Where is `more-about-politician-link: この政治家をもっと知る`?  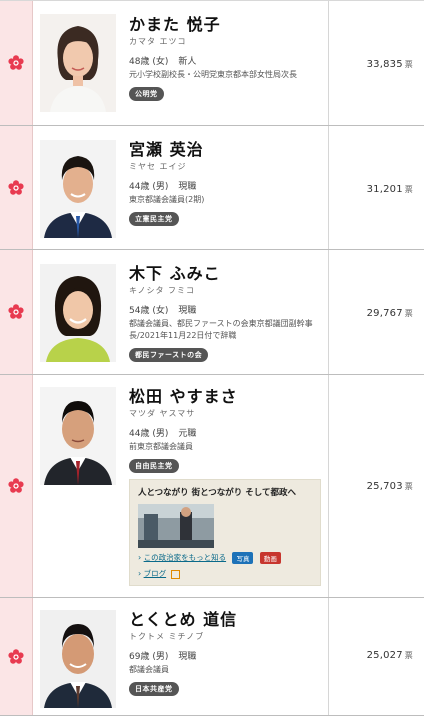 more-about-politician-link: この政治家をもっと知る is located at coordinates (185, 557).